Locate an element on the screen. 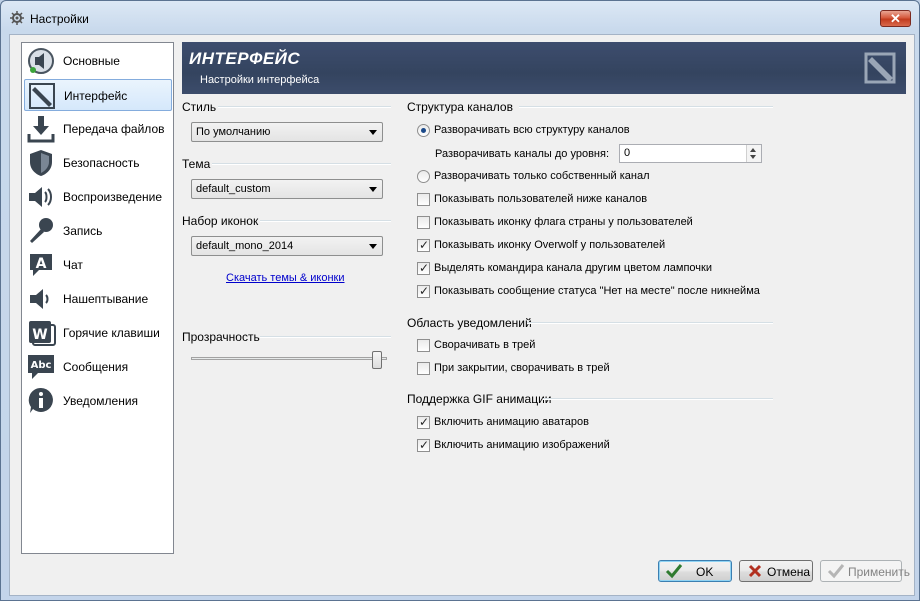 This screenshot has height=601, width=920. abc-messages-icon: Abc is located at coordinates (41, 367).